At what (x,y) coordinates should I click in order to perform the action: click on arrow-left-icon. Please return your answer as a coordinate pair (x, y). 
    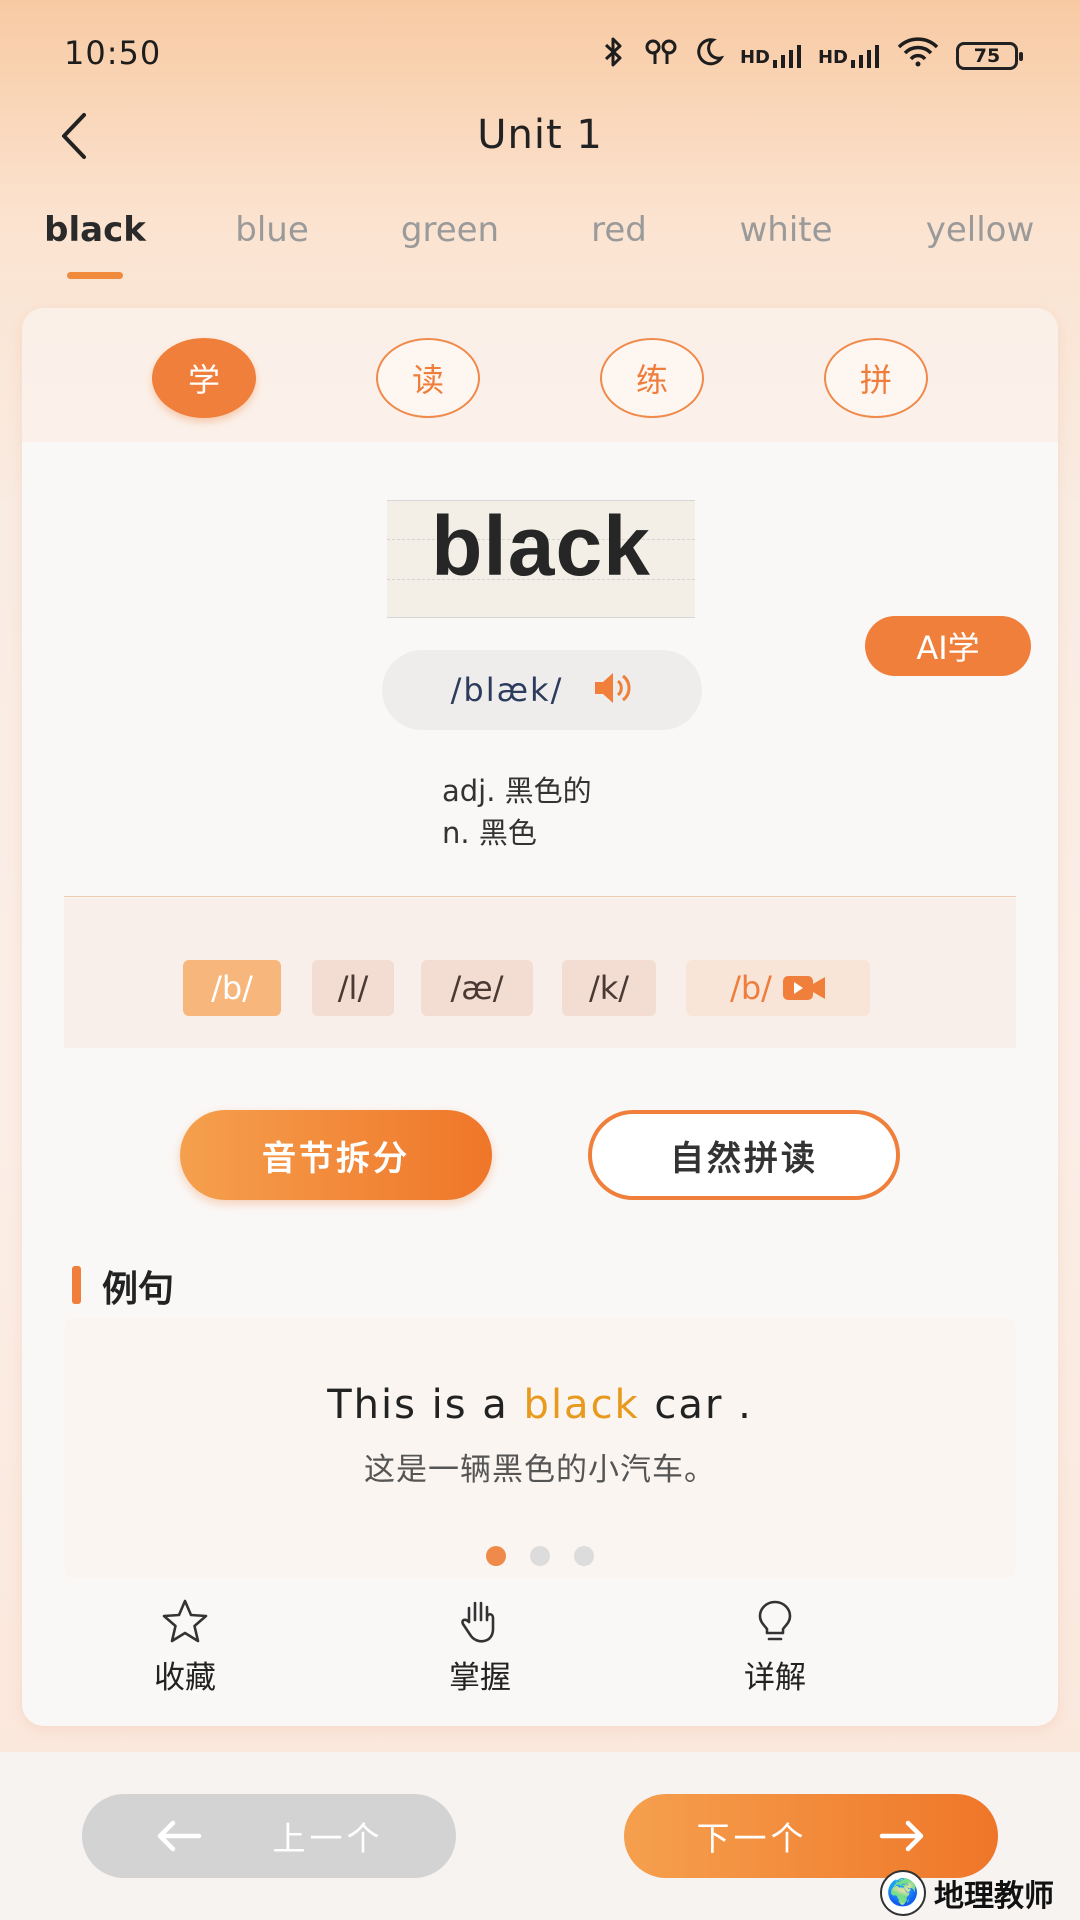
    Looking at the image, I should click on (179, 1836).